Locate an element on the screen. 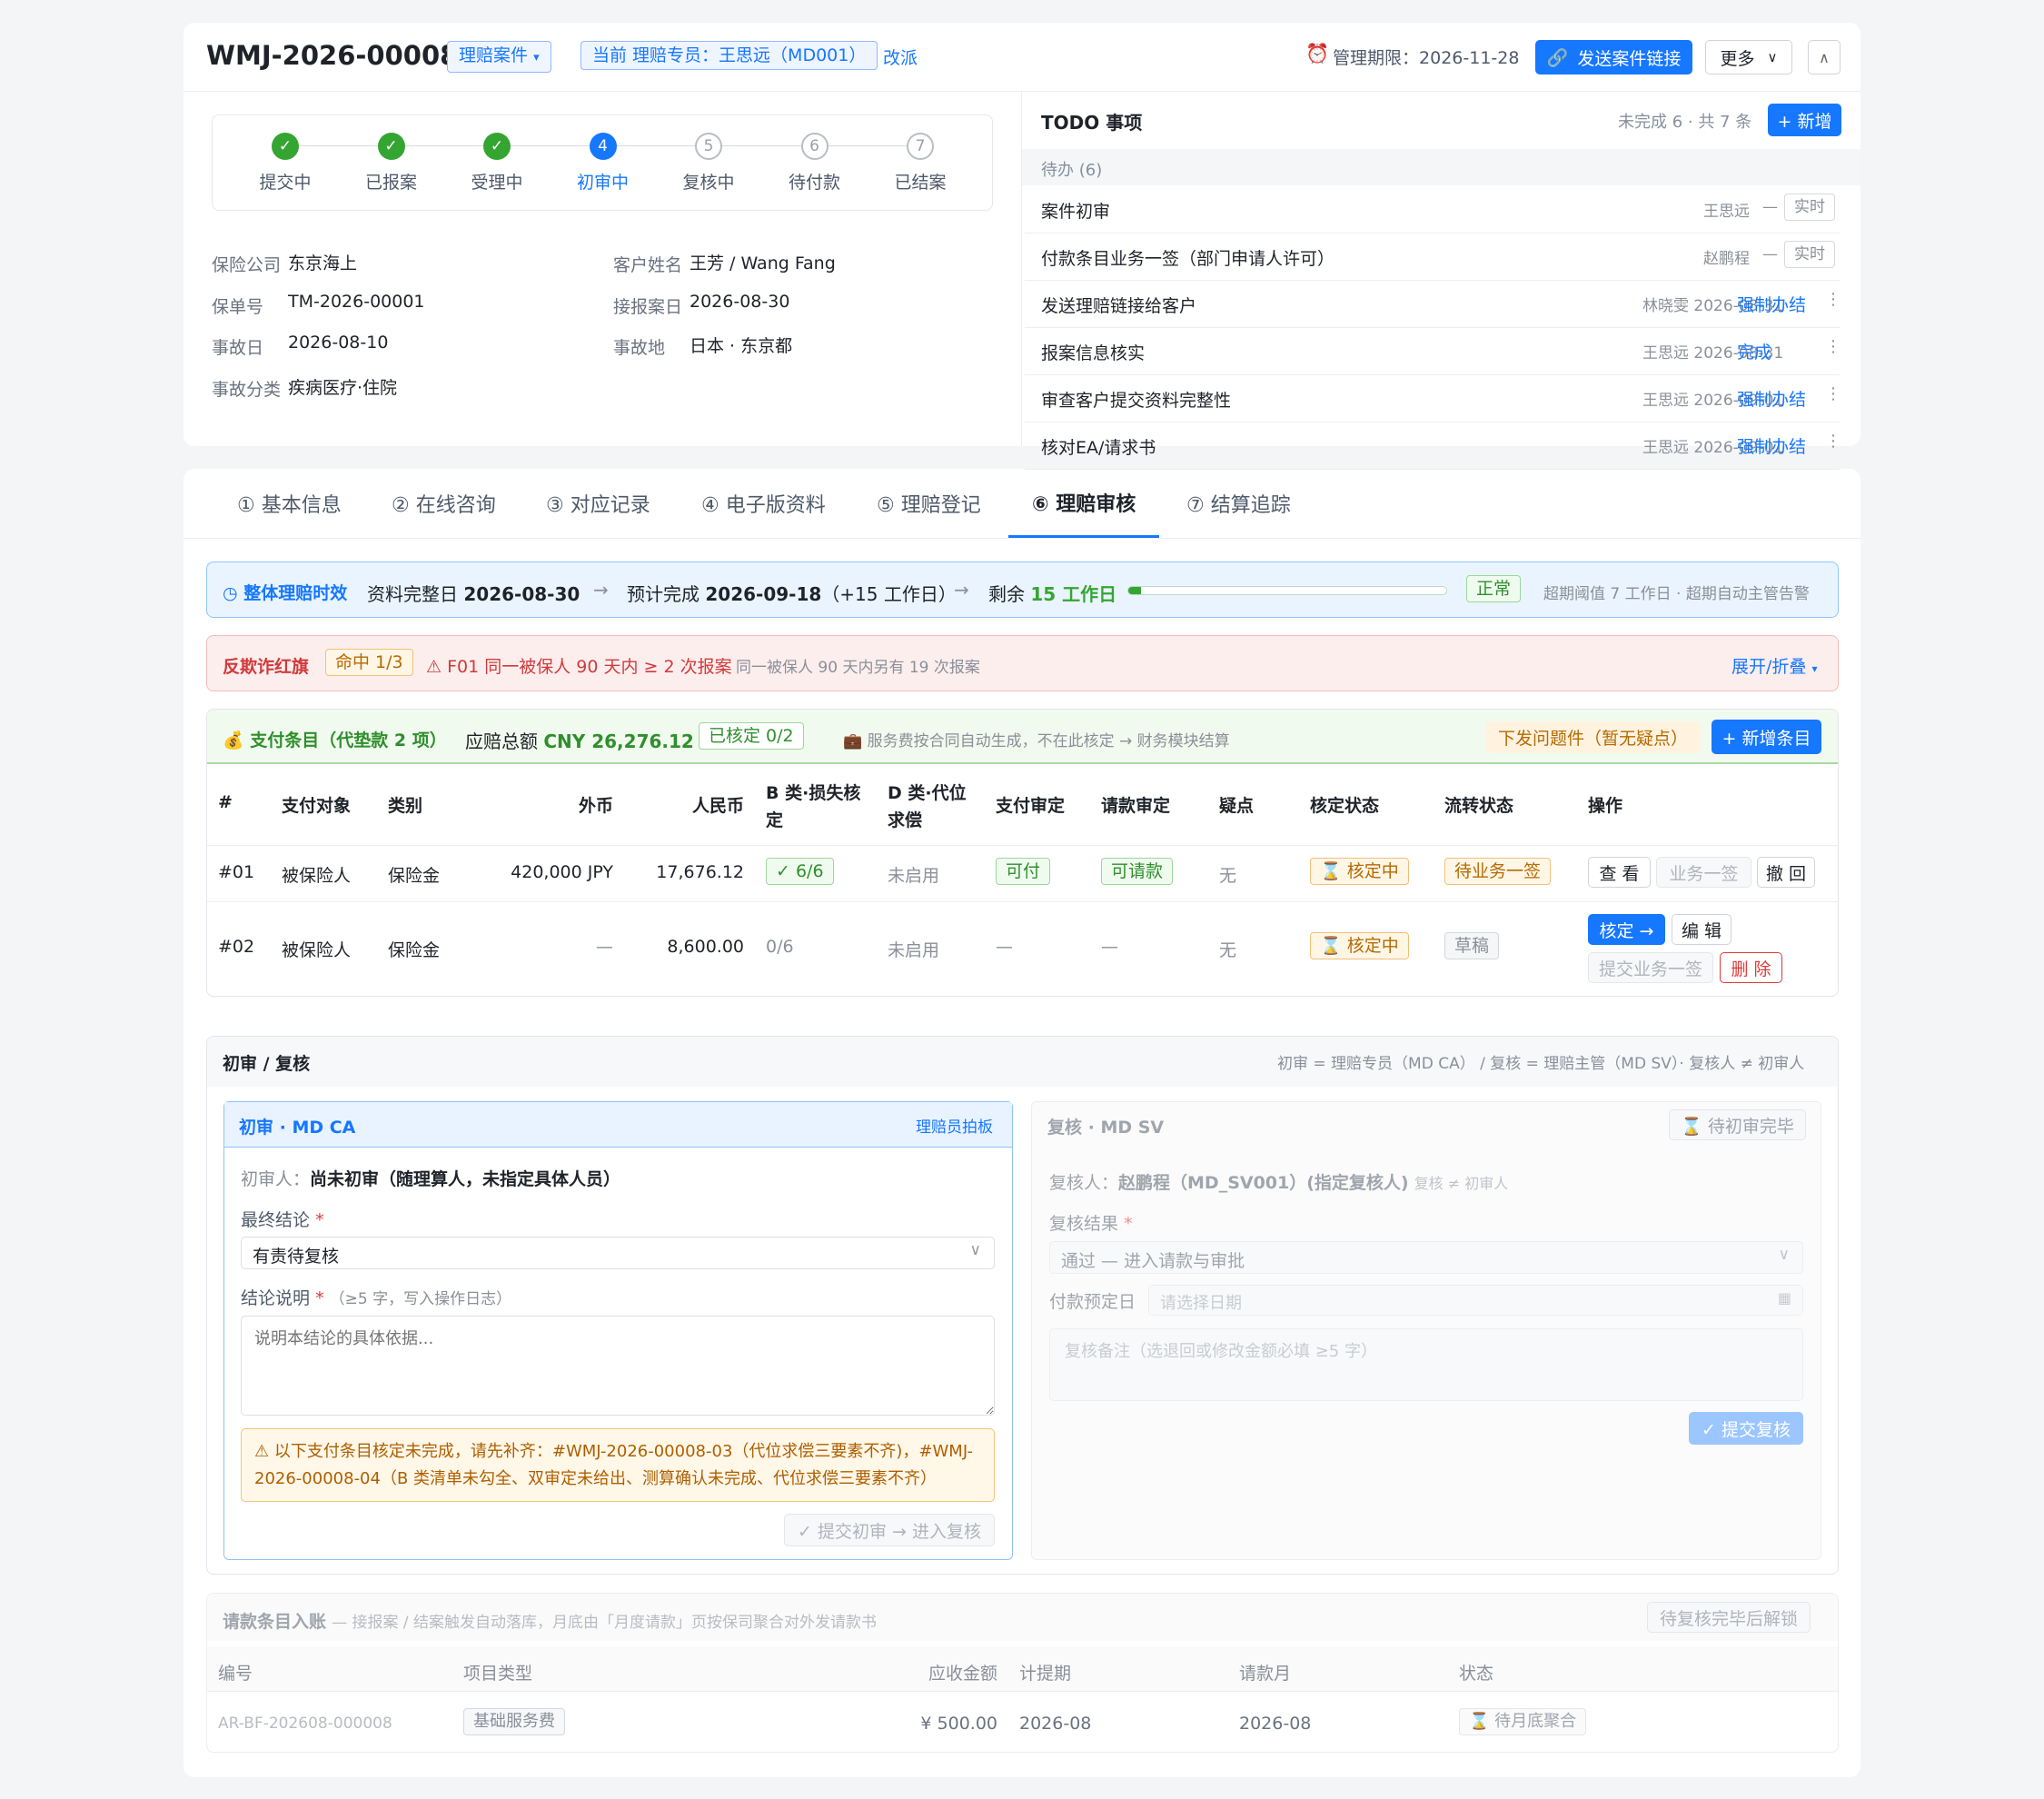 The height and width of the screenshot is (1799, 2044). result-select: 通过 — 进入请款与审批 ∨ is located at coordinates (1426, 1257).